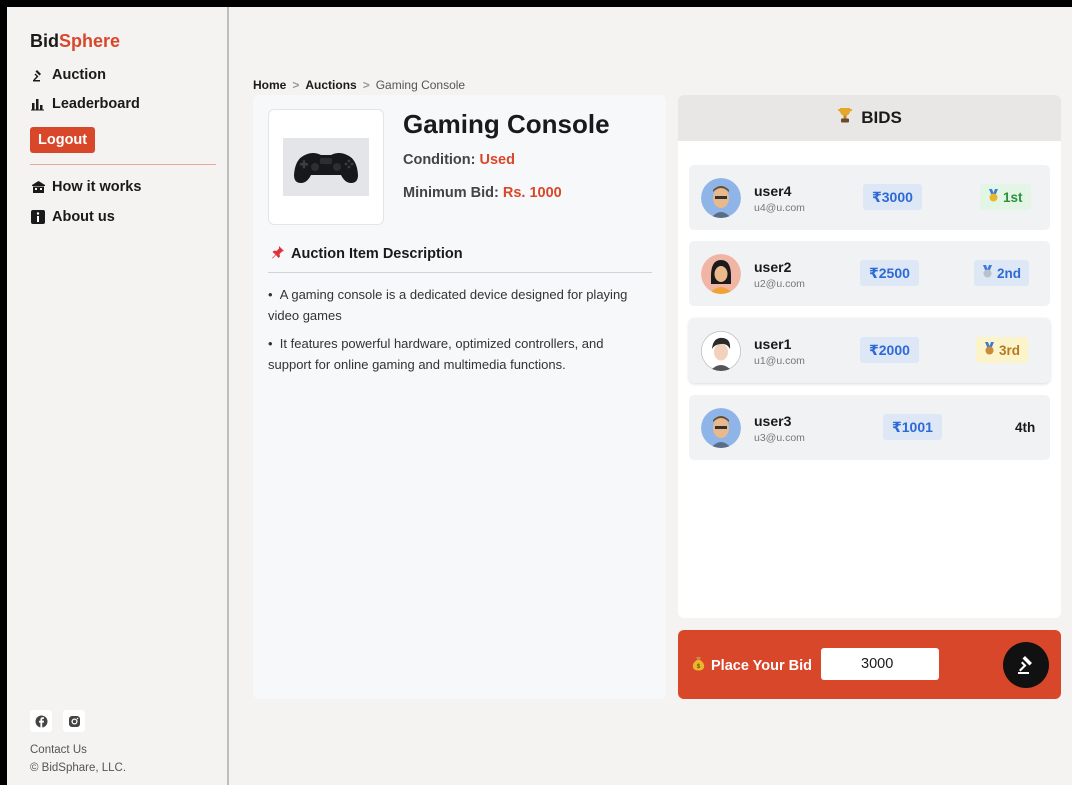 Image resolution: width=1072 pixels, height=785 pixels. I want to click on bidder-email: u1@u.com, so click(779, 361).